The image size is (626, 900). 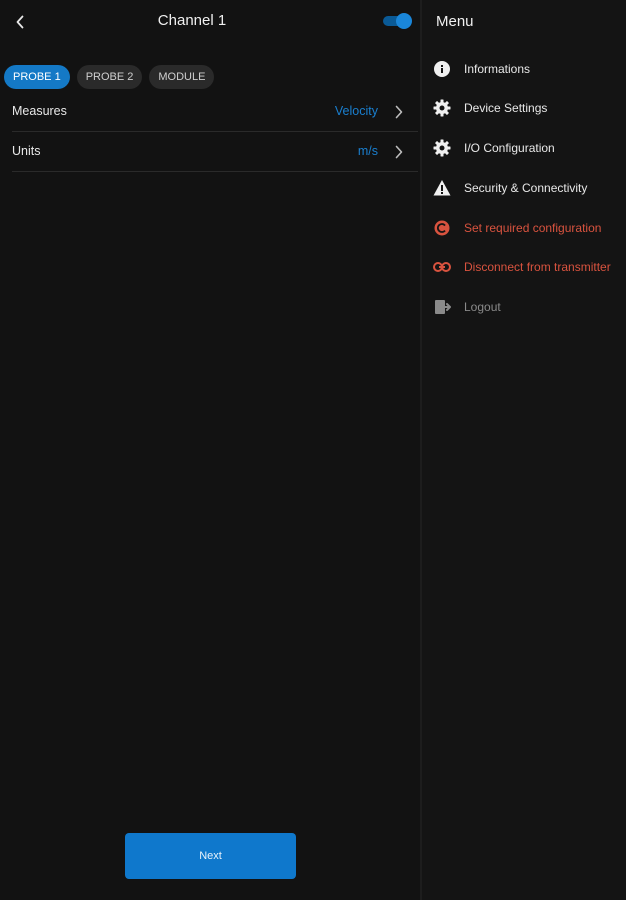 What do you see at coordinates (442, 228) in the screenshot?
I see `config-reset-icon` at bounding box center [442, 228].